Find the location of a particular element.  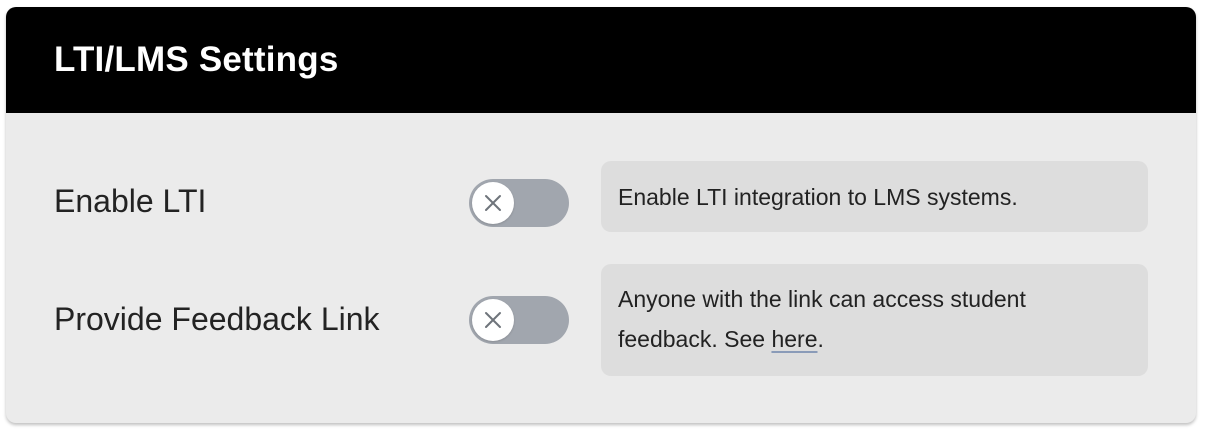

enable-lti-label: Enable LTI is located at coordinates (130, 201).